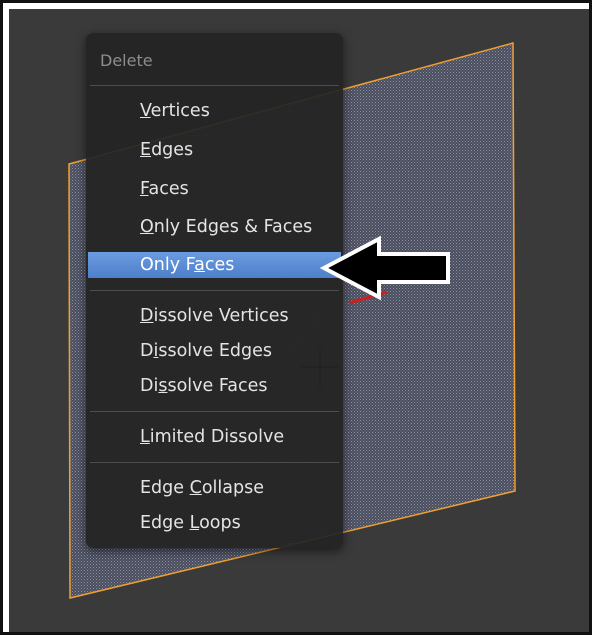 Image resolution: width=592 pixels, height=635 pixels. Describe the element at coordinates (126, 60) in the screenshot. I see `menu-title: Delete` at that location.